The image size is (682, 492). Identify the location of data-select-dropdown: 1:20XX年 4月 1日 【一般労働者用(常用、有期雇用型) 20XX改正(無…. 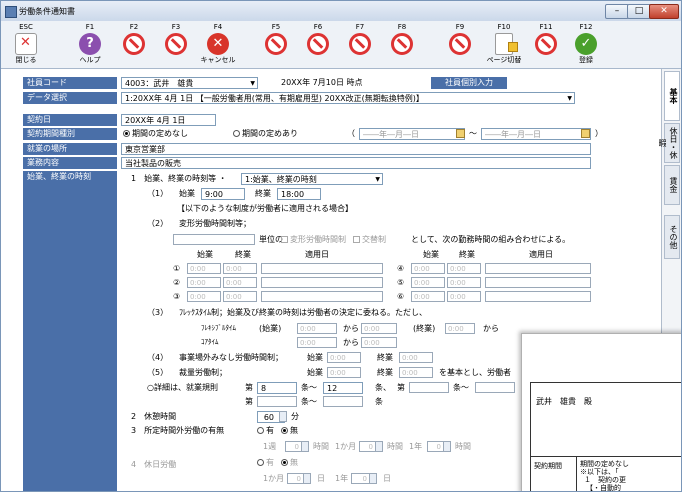
(348, 98).